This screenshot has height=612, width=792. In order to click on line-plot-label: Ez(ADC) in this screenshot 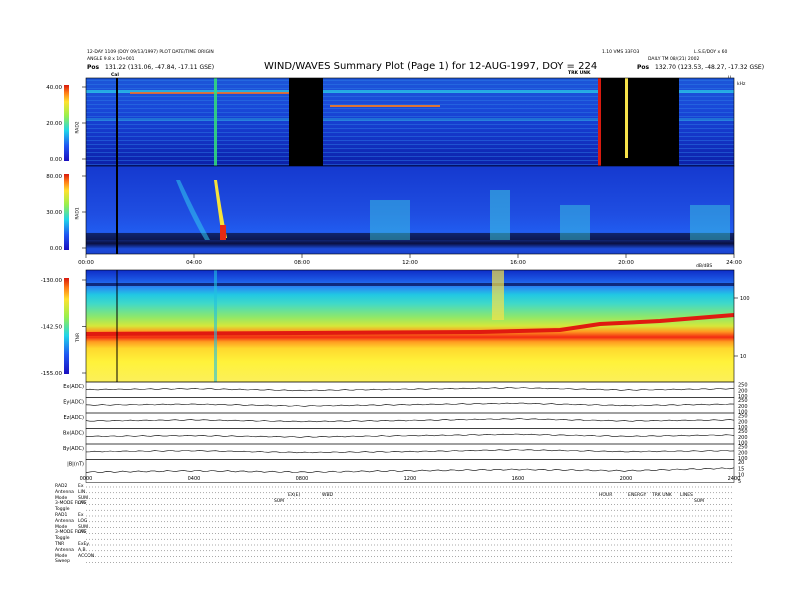, I will do `click(74, 418)`.